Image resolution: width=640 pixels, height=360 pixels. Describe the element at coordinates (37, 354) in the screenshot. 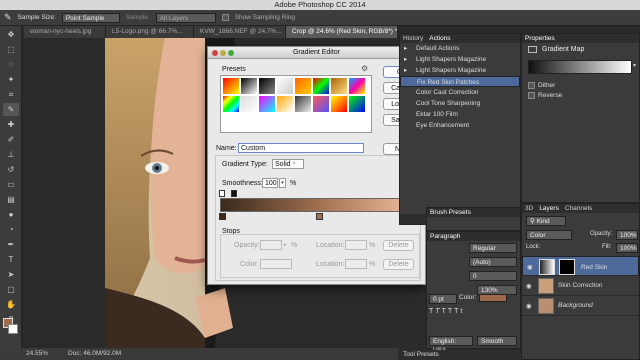

I see `zoom-level: 24.55%` at that location.